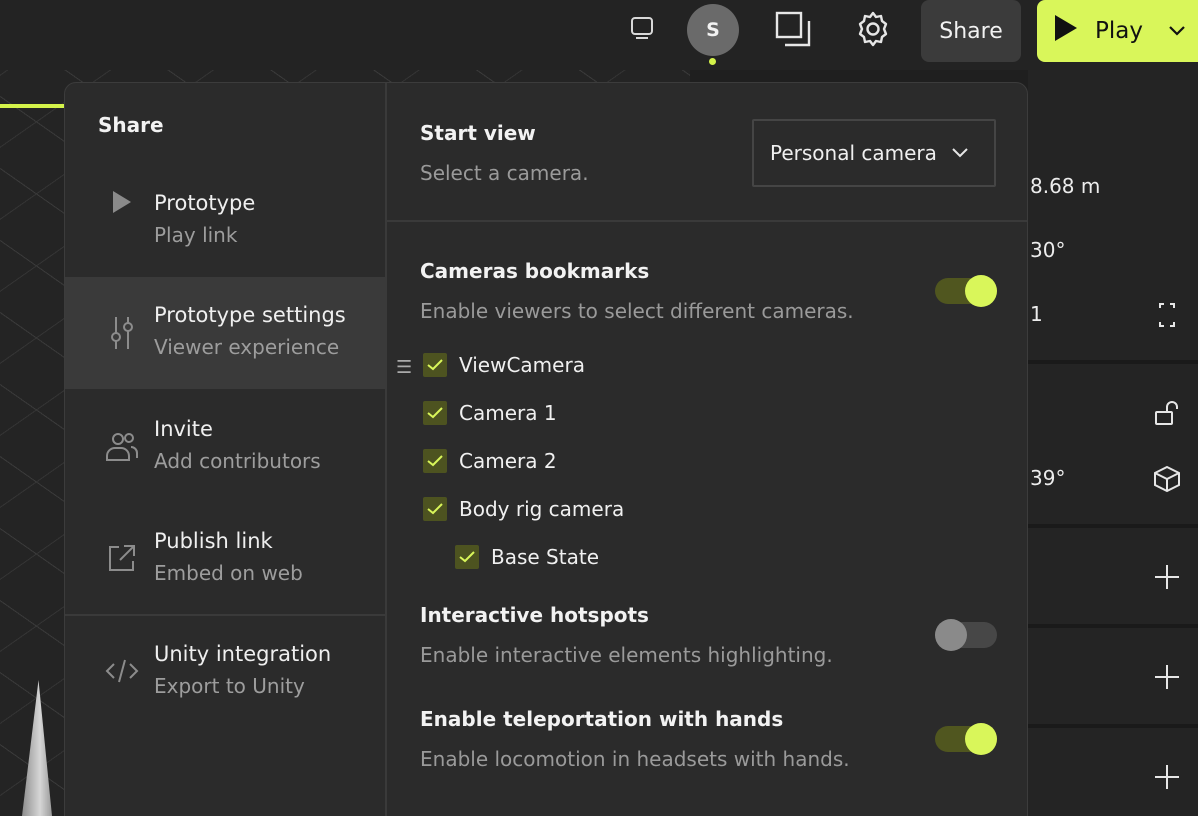 The height and width of the screenshot is (816, 1198). What do you see at coordinates (225, 221) in the screenshot?
I see `nav-item-prototype: Prototype Play link` at bounding box center [225, 221].